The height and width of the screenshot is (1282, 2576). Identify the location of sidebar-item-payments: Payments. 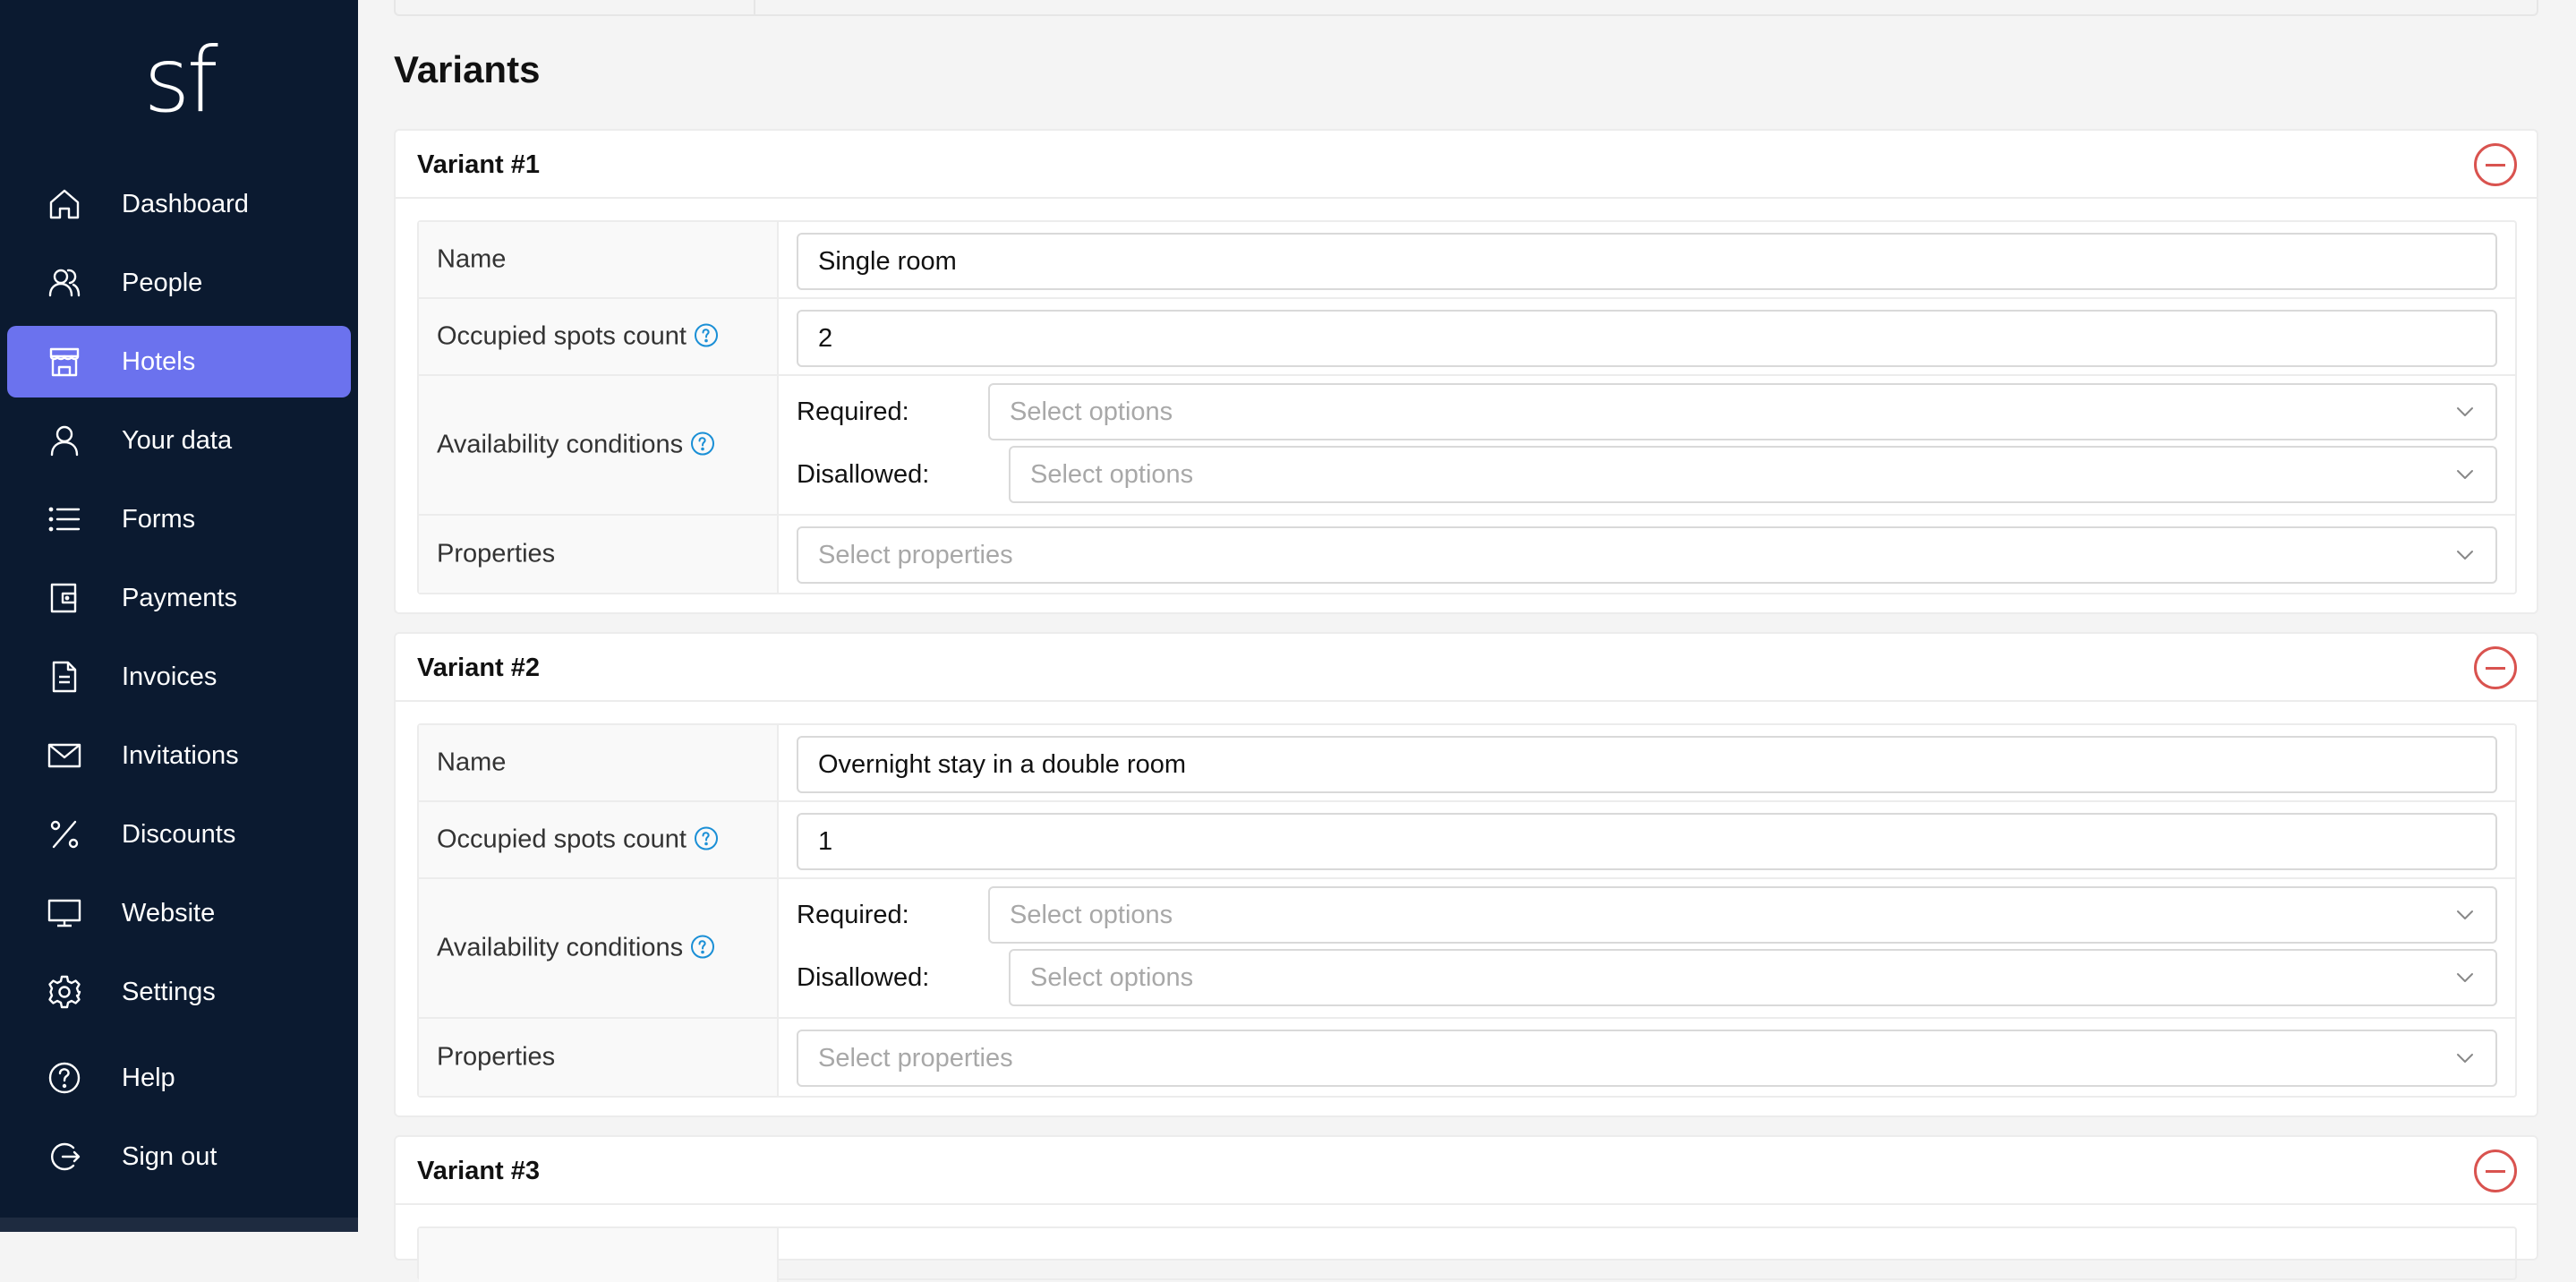
(179, 598).